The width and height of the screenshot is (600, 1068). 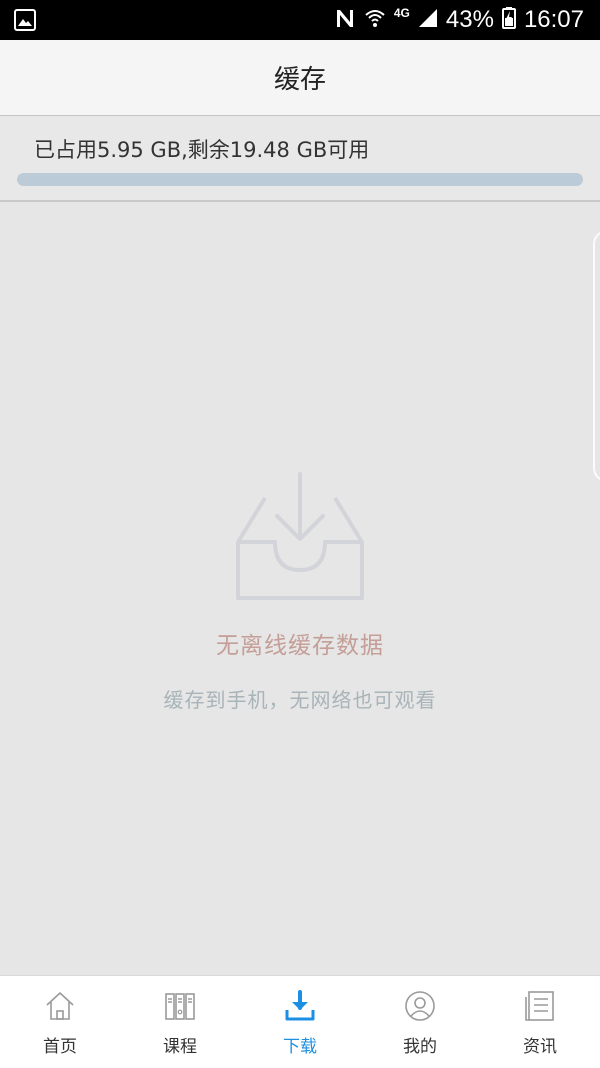 What do you see at coordinates (469, 19) in the screenshot?
I see `battery-percent: 43%` at bounding box center [469, 19].